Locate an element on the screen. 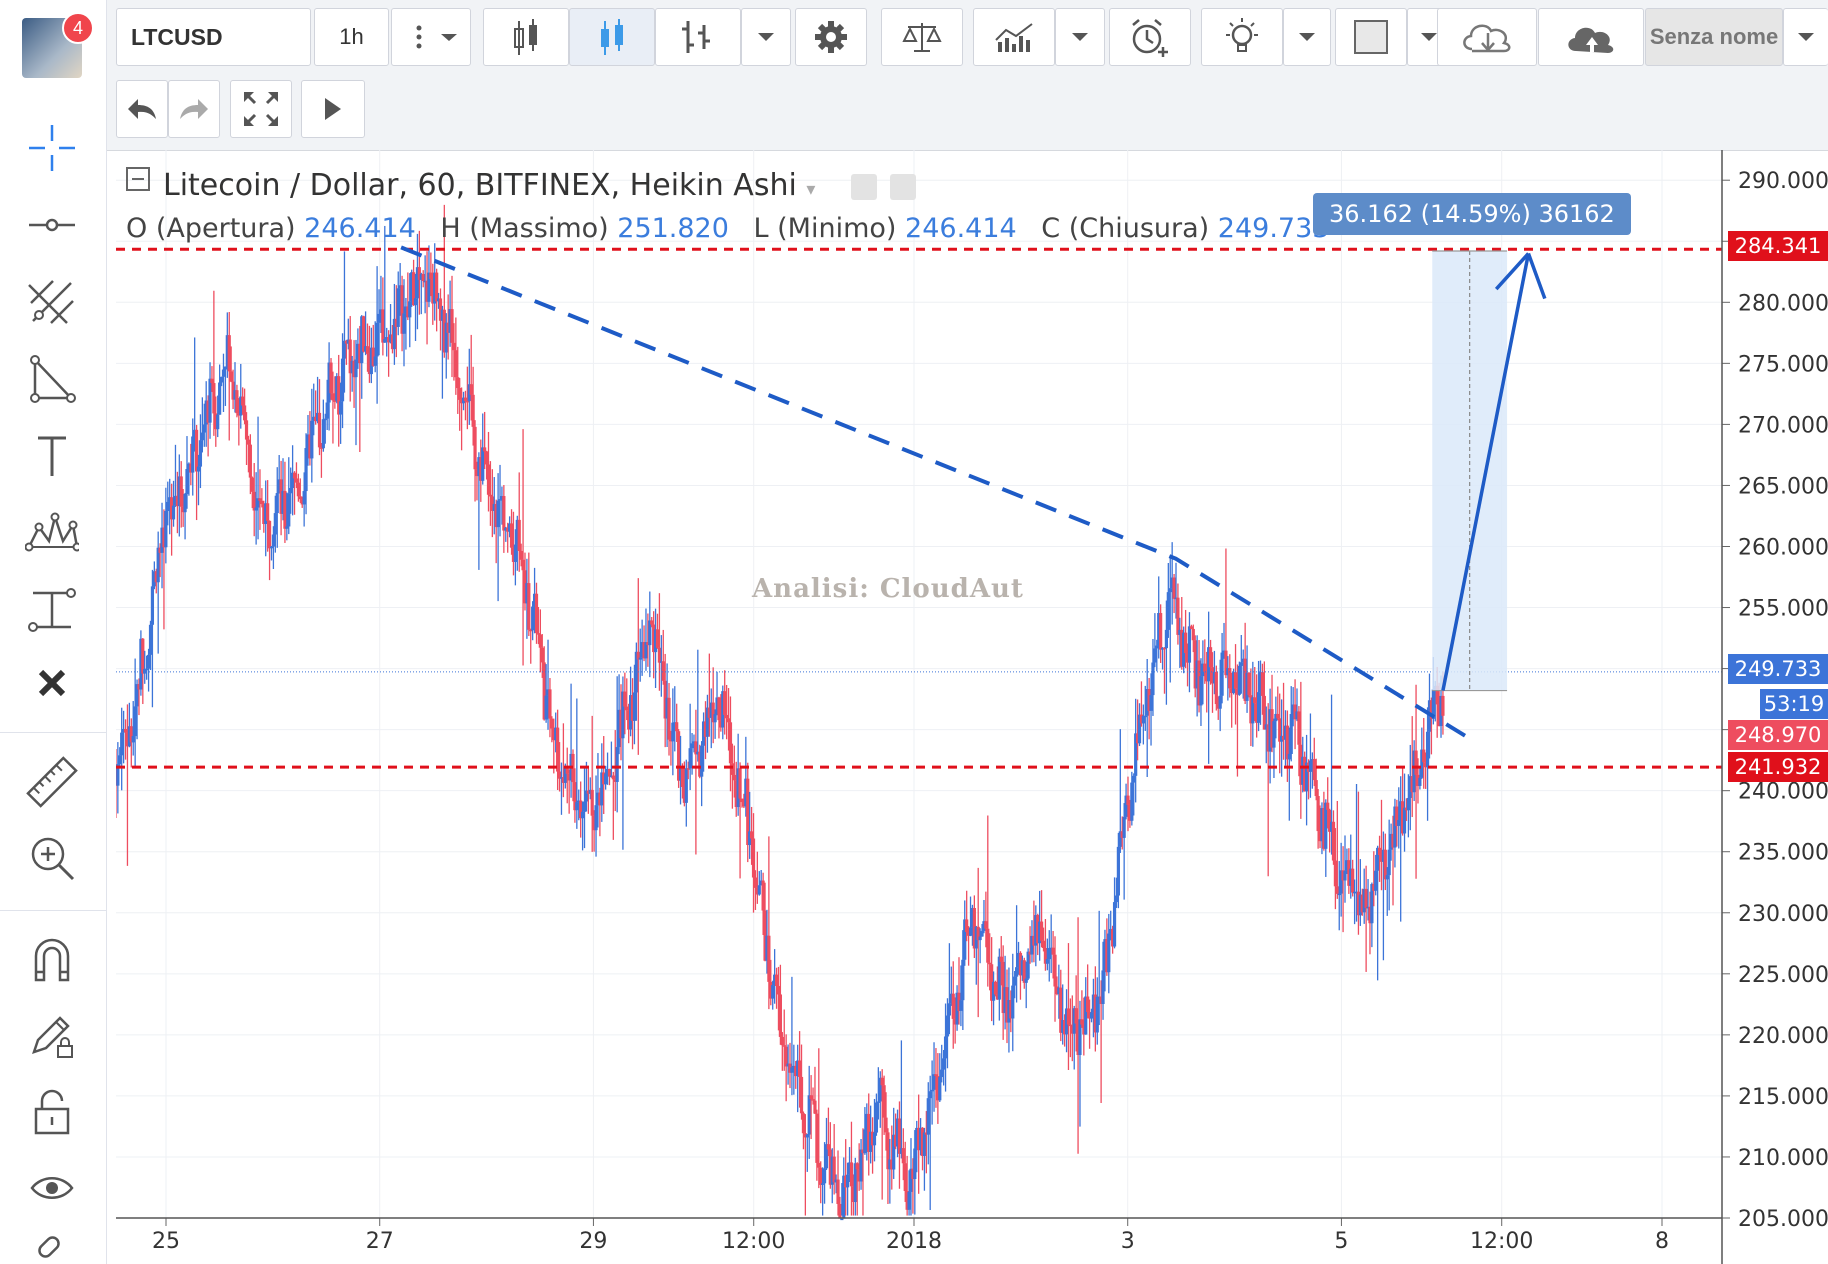 This screenshot has height=1264, width=1828. settings-button is located at coordinates (831, 37).